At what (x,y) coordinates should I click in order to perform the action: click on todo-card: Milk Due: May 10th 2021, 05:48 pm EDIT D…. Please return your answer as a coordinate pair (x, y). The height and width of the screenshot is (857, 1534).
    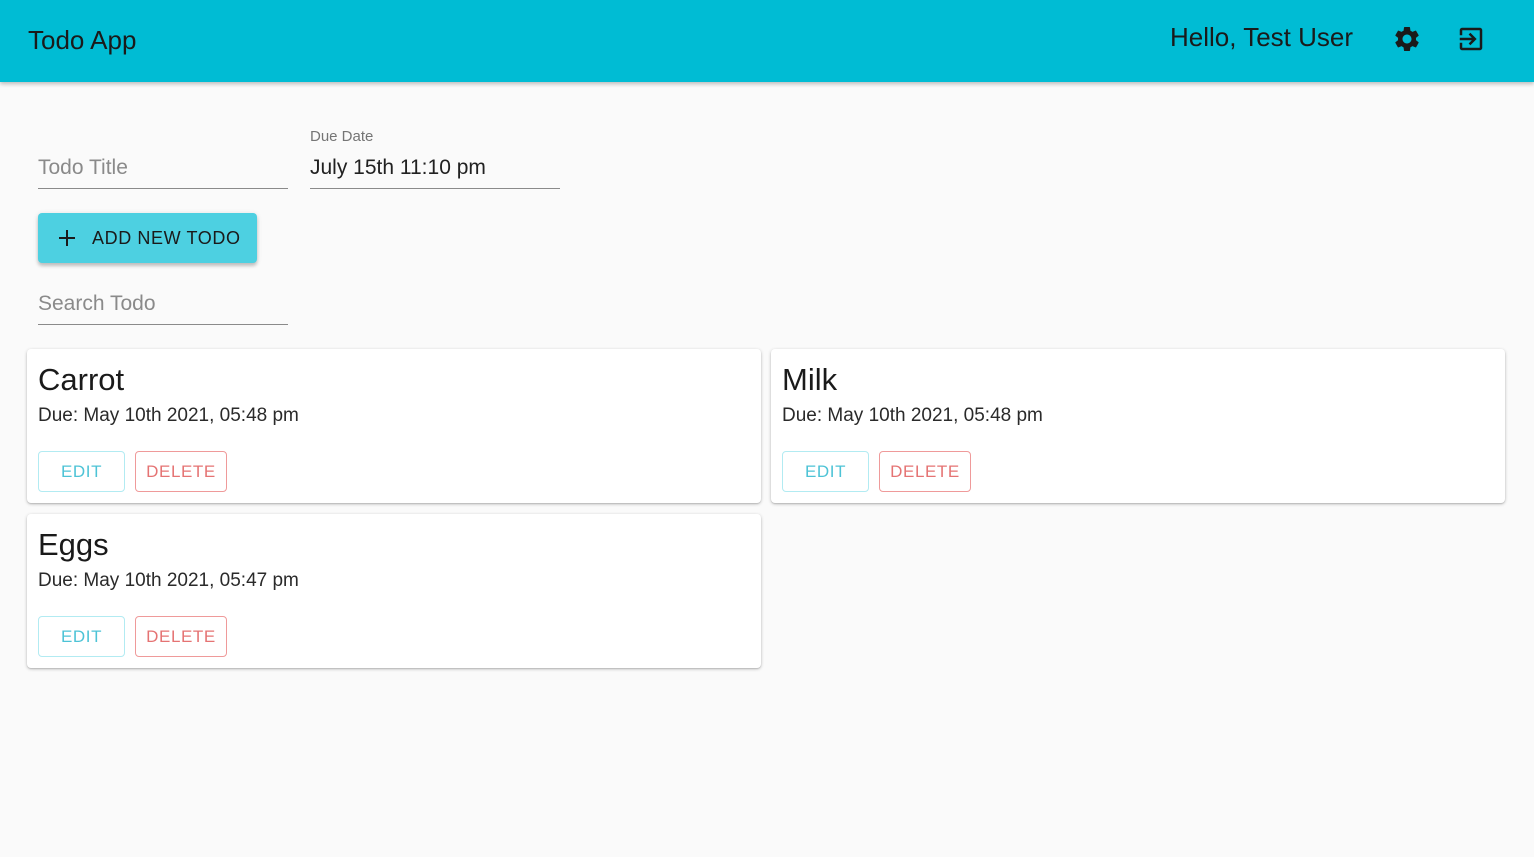
    Looking at the image, I should click on (1138, 426).